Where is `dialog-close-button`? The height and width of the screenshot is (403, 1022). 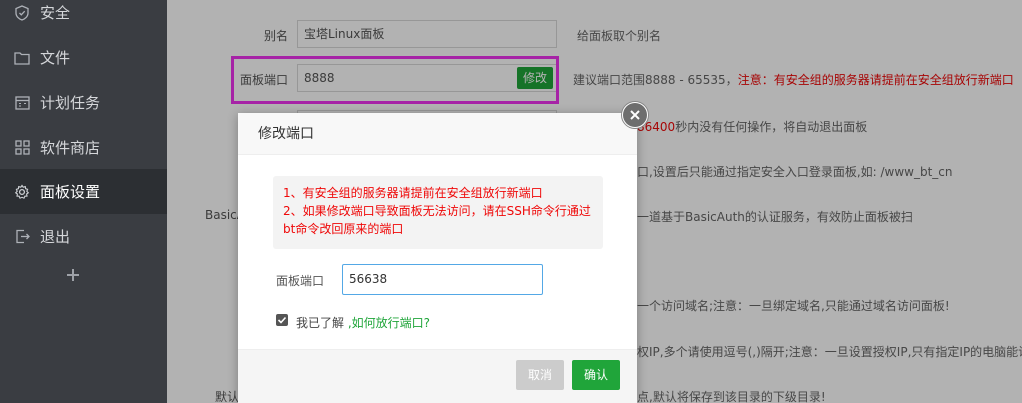
dialog-close-button is located at coordinates (635, 115).